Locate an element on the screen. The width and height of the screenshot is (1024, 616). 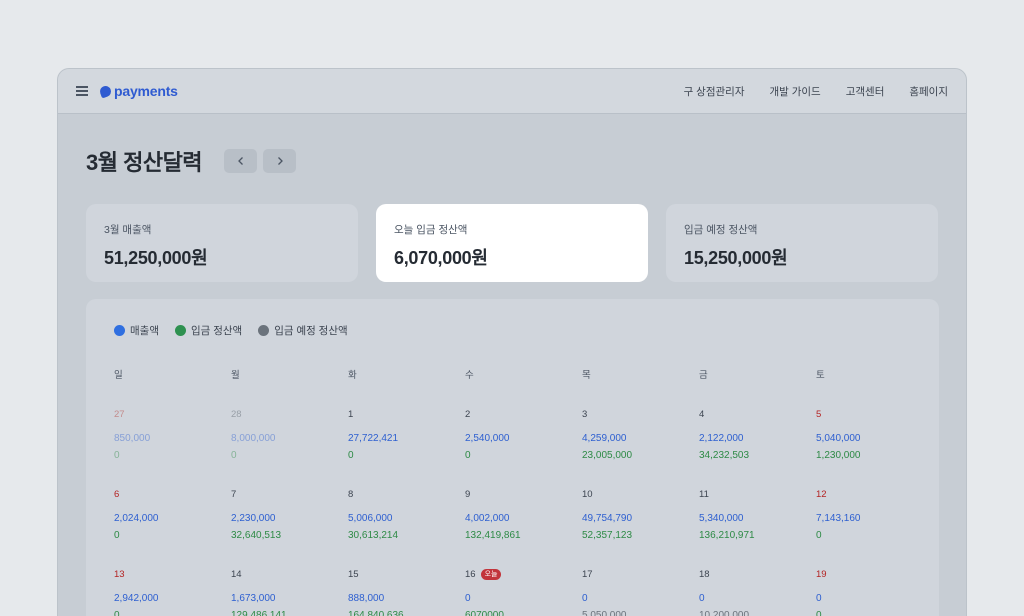
nav-customer-center: 고객센터 is located at coordinates (865, 91).